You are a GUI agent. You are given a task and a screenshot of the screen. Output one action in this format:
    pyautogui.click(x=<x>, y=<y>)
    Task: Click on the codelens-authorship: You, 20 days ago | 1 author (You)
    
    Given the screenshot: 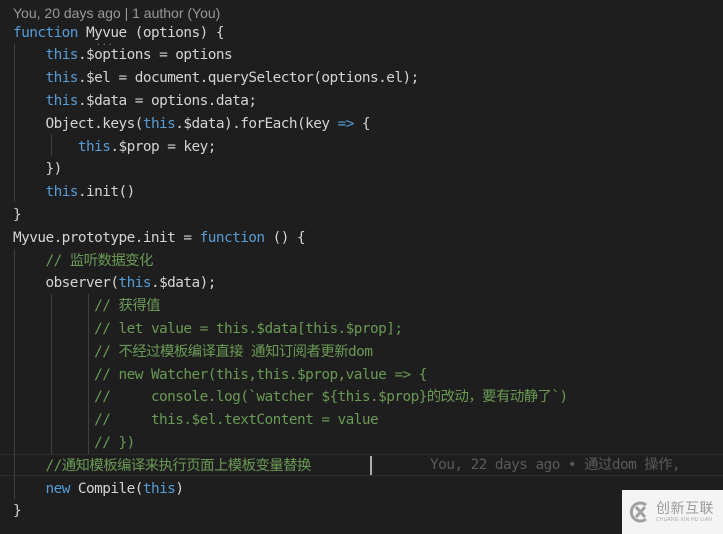 What is the action you would take?
    pyautogui.click(x=116, y=13)
    